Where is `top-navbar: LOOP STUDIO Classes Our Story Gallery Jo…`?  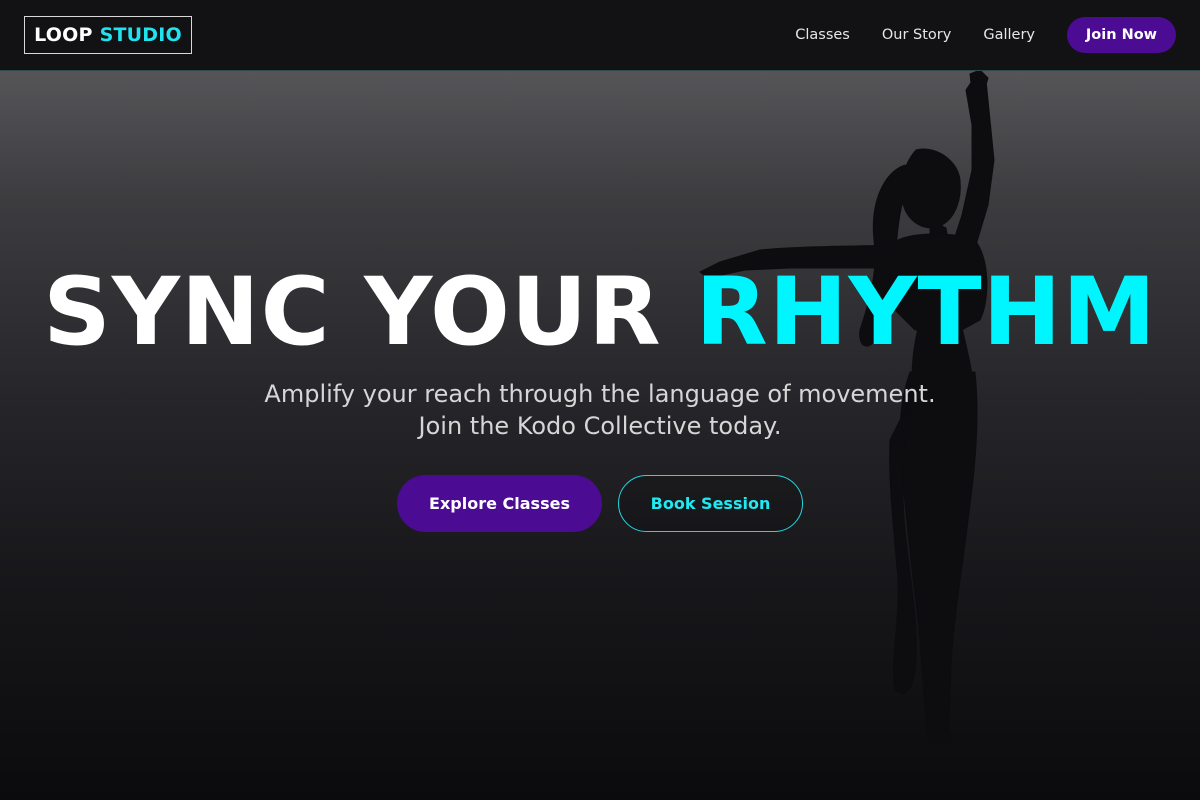
top-navbar: LOOP STUDIO Classes Our Story Gallery Jo… is located at coordinates (600, 35).